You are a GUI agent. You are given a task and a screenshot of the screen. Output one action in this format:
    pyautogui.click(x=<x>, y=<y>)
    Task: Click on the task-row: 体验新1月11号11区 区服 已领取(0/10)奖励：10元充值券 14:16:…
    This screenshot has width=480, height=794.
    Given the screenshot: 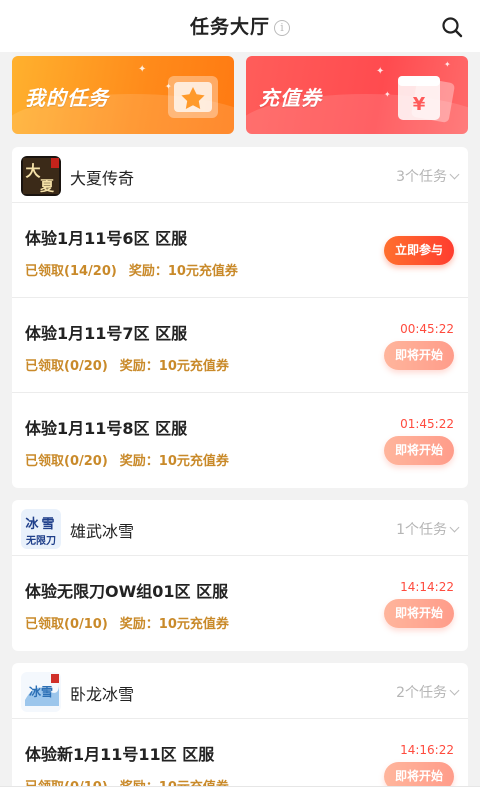 What is the action you would take?
    pyautogui.click(x=240, y=756)
    